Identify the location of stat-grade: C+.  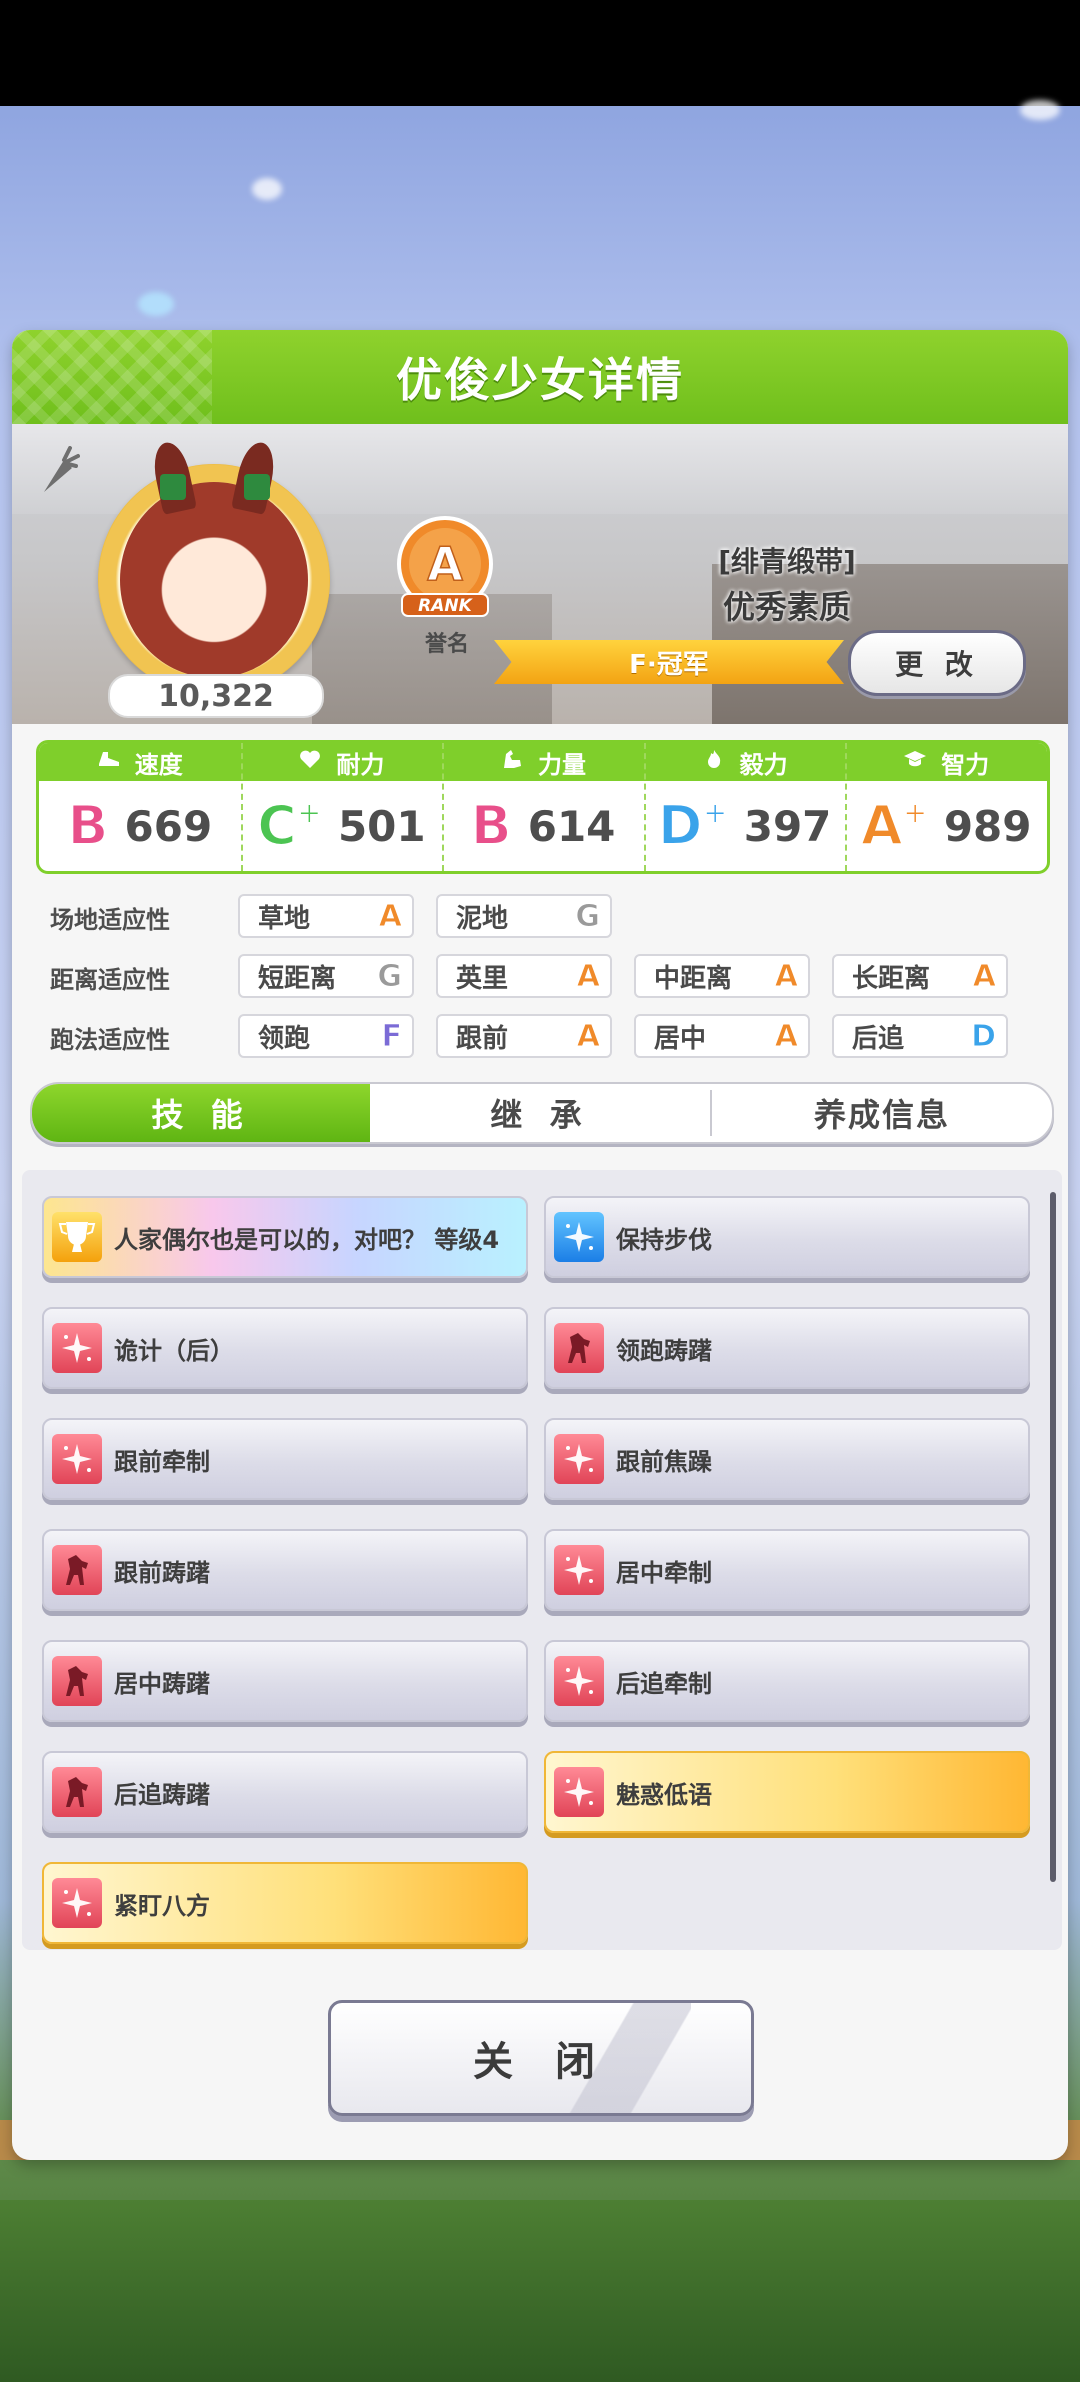
(289, 825).